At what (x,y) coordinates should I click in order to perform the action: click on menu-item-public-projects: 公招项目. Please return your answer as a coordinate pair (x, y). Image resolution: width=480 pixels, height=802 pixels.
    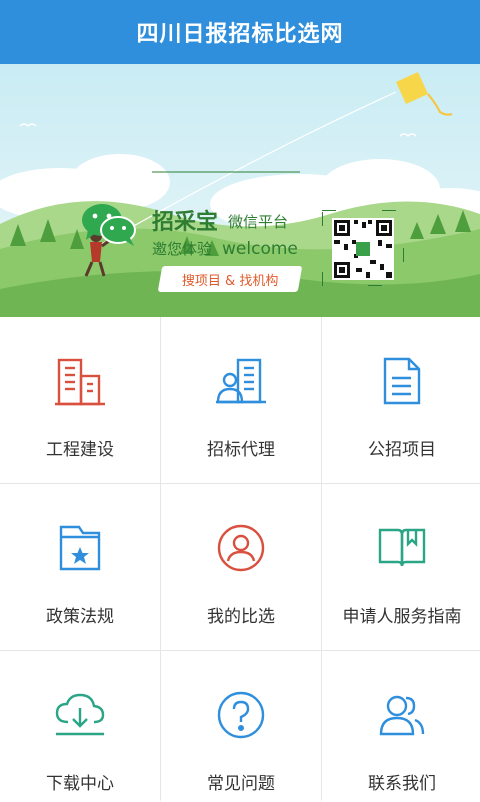
    Looking at the image, I should click on (401, 400).